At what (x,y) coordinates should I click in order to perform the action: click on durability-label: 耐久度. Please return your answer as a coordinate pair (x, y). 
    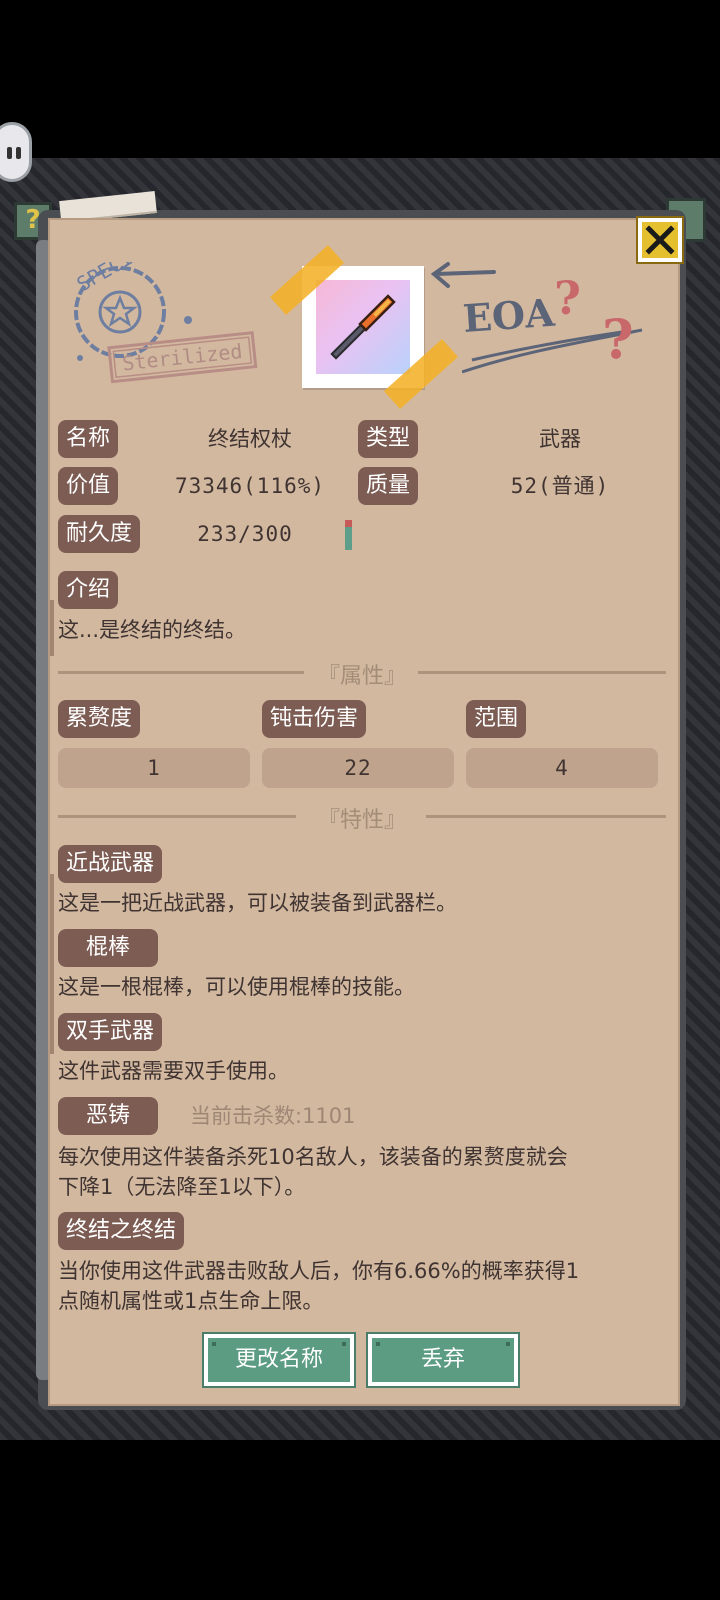
    Looking at the image, I should click on (99, 534).